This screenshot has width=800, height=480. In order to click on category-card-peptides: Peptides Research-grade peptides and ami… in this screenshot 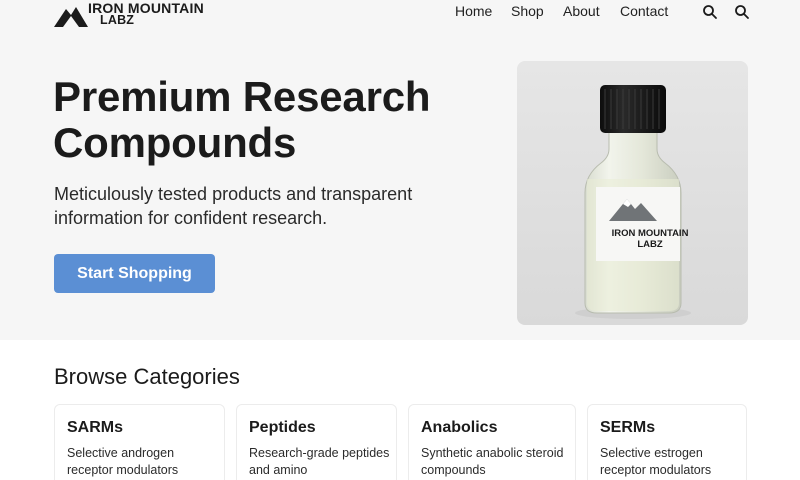, I will do `click(316, 442)`.